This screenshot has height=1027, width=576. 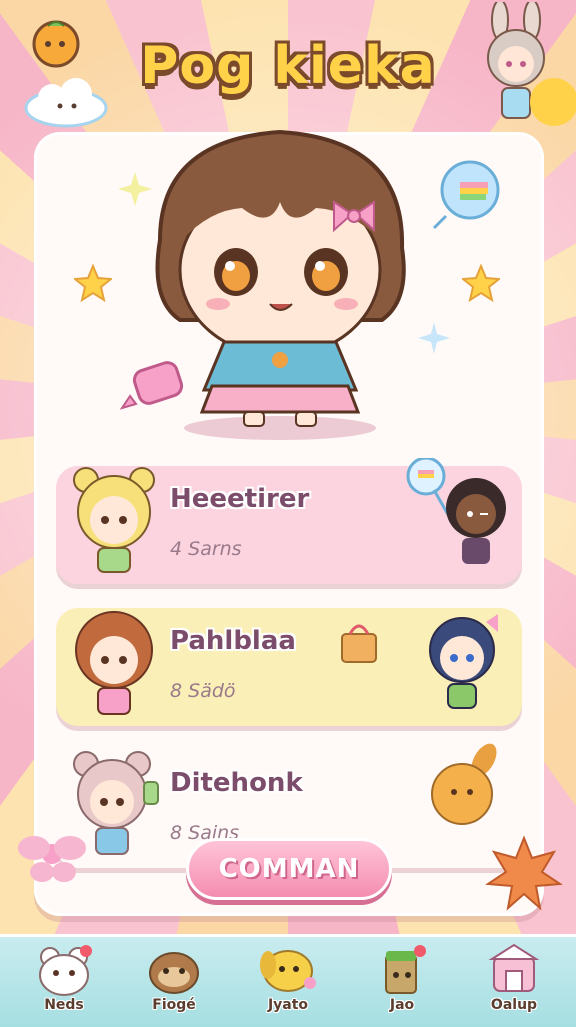 I want to click on card-subtitle: 4 Sarns, so click(x=206, y=549).